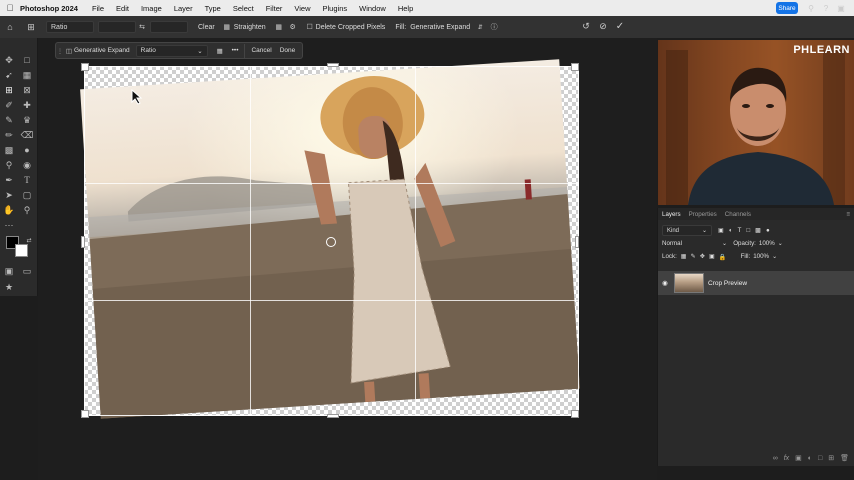 Image resolution: width=854 pixels, height=480 pixels. I want to click on dodge-tool-icon: ⚲, so click(9, 165).